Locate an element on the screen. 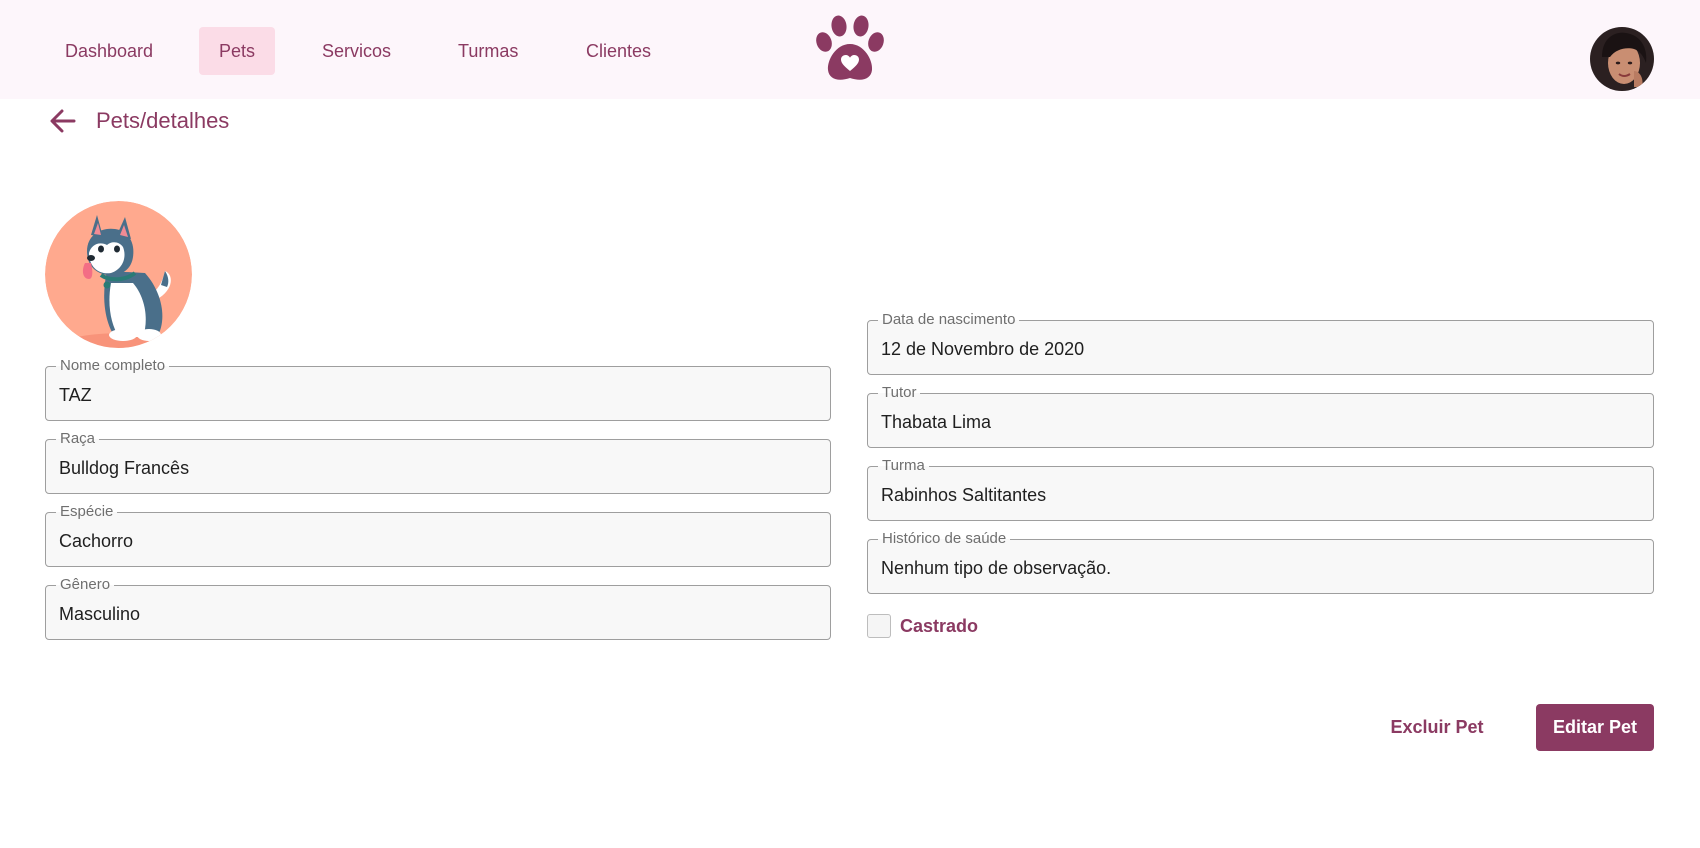 Image resolution: width=1700 pixels, height=848 pixels. field-turma: Turma Rabinhos Saltitantes is located at coordinates (1260, 489).